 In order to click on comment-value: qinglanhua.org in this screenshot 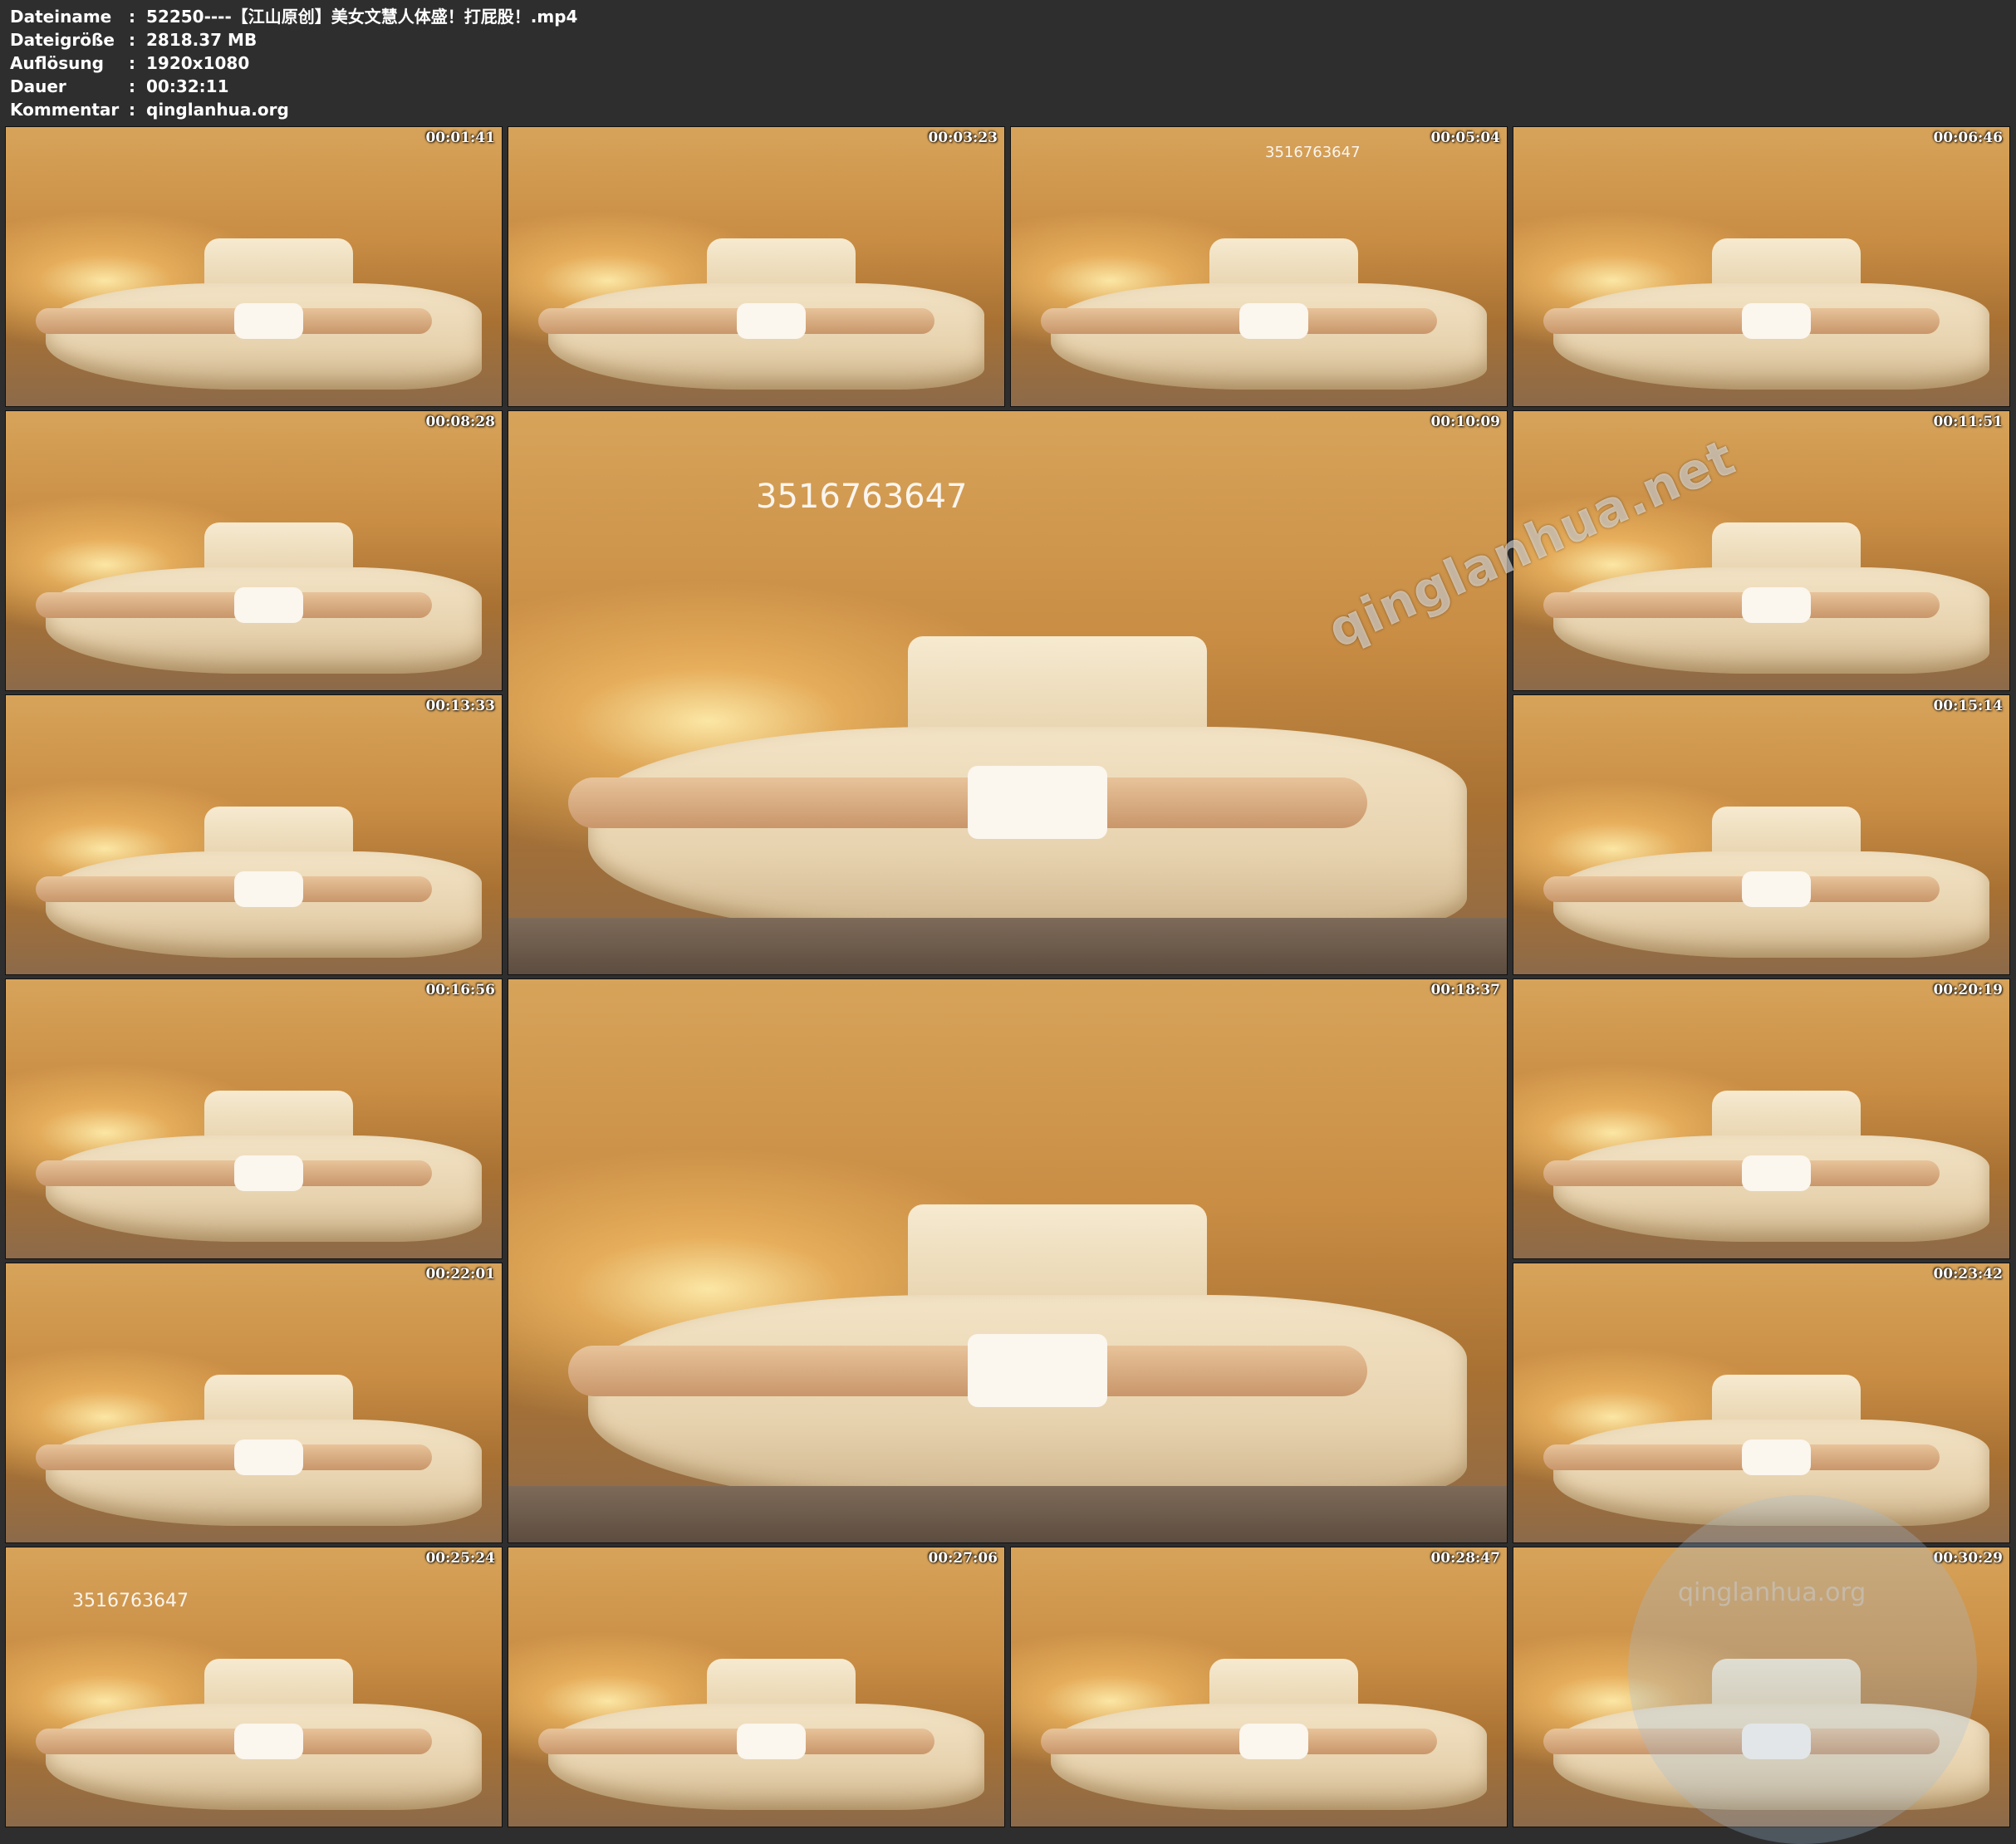, I will do `click(218, 110)`.